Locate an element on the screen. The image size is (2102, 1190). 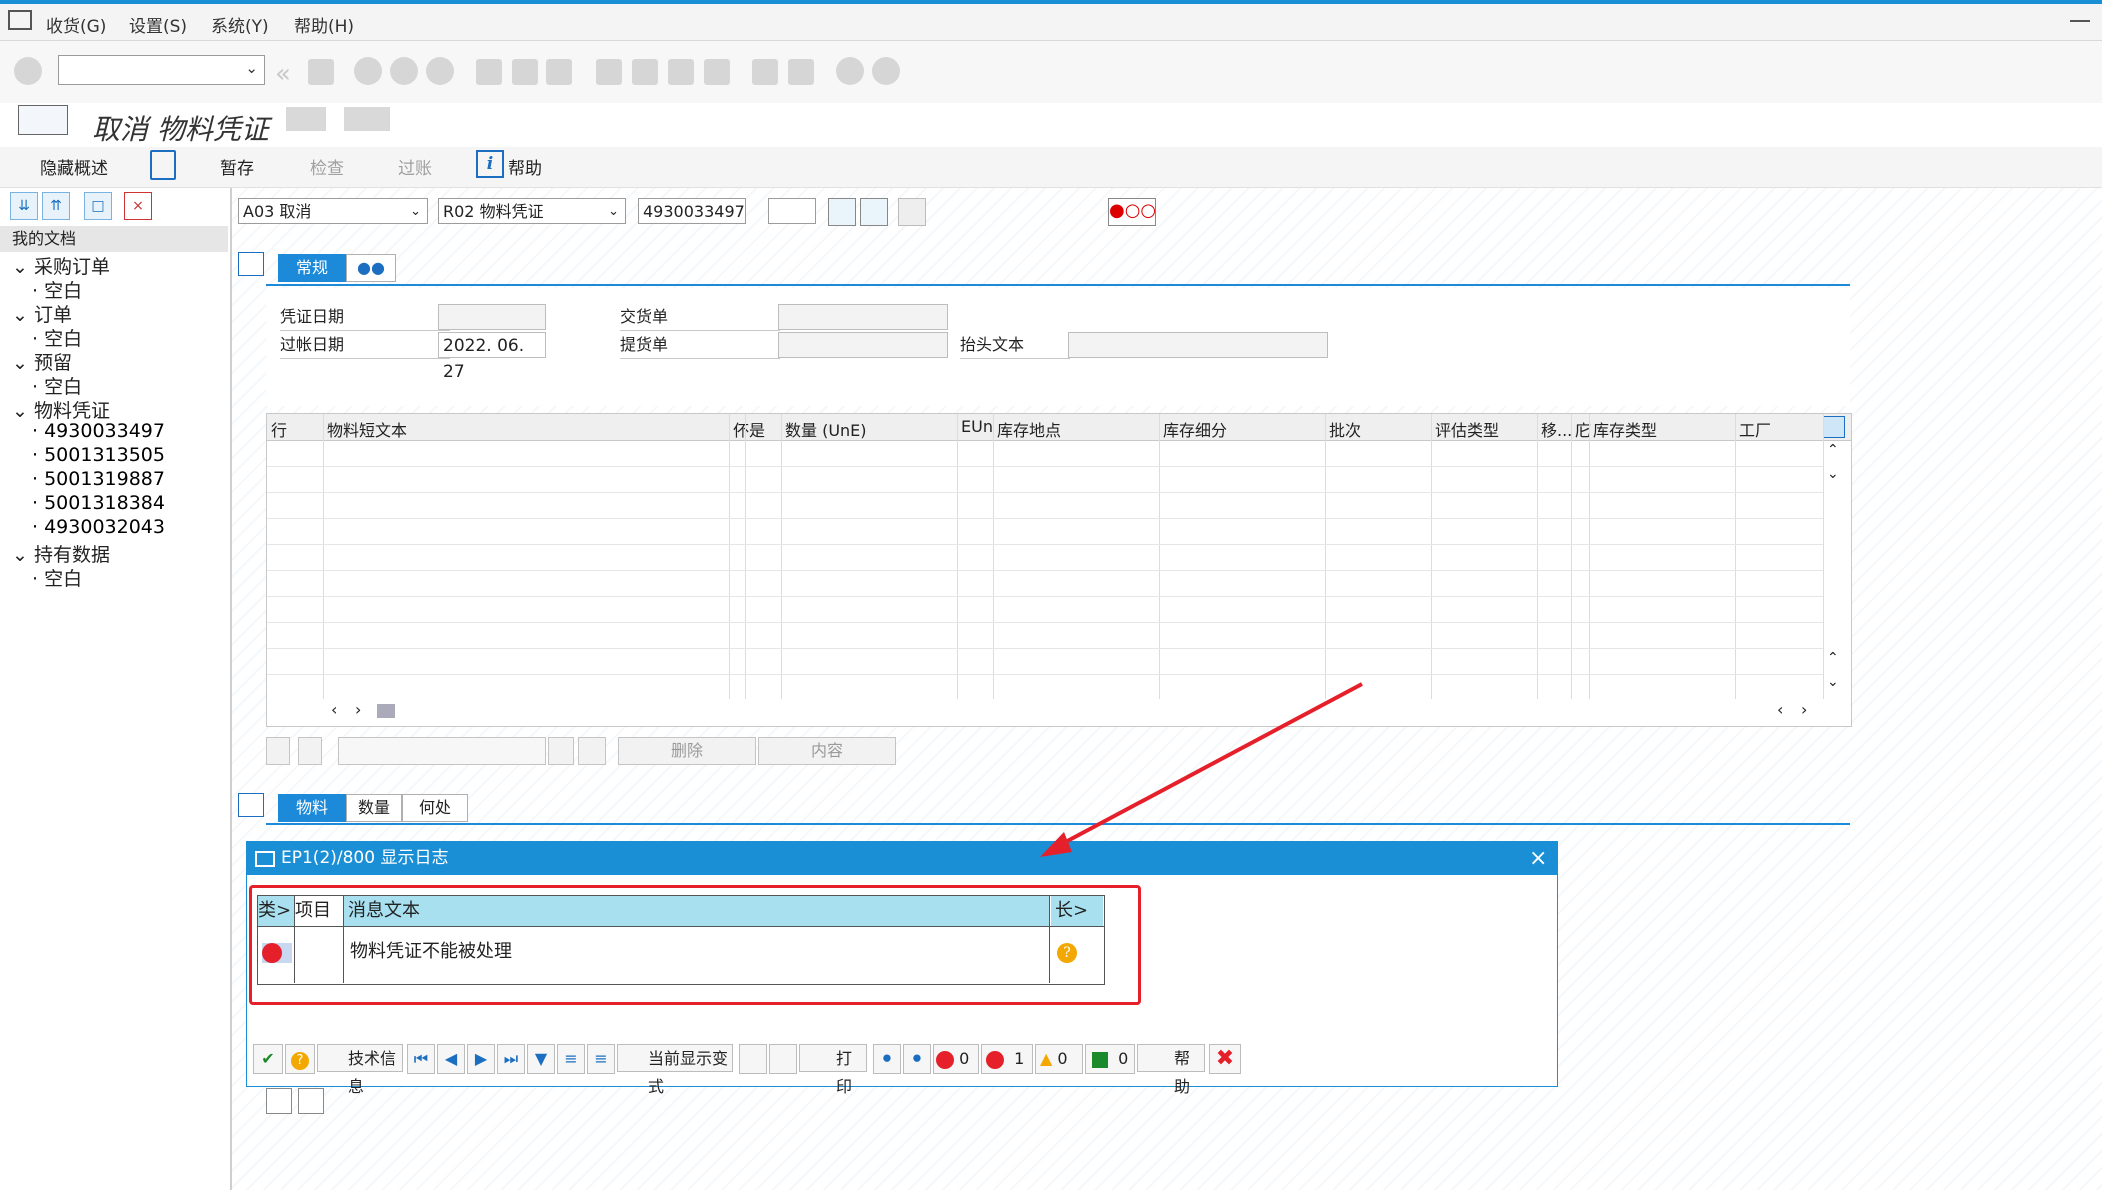
col-header: 数量 (UnE) is located at coordinates (826, 429).